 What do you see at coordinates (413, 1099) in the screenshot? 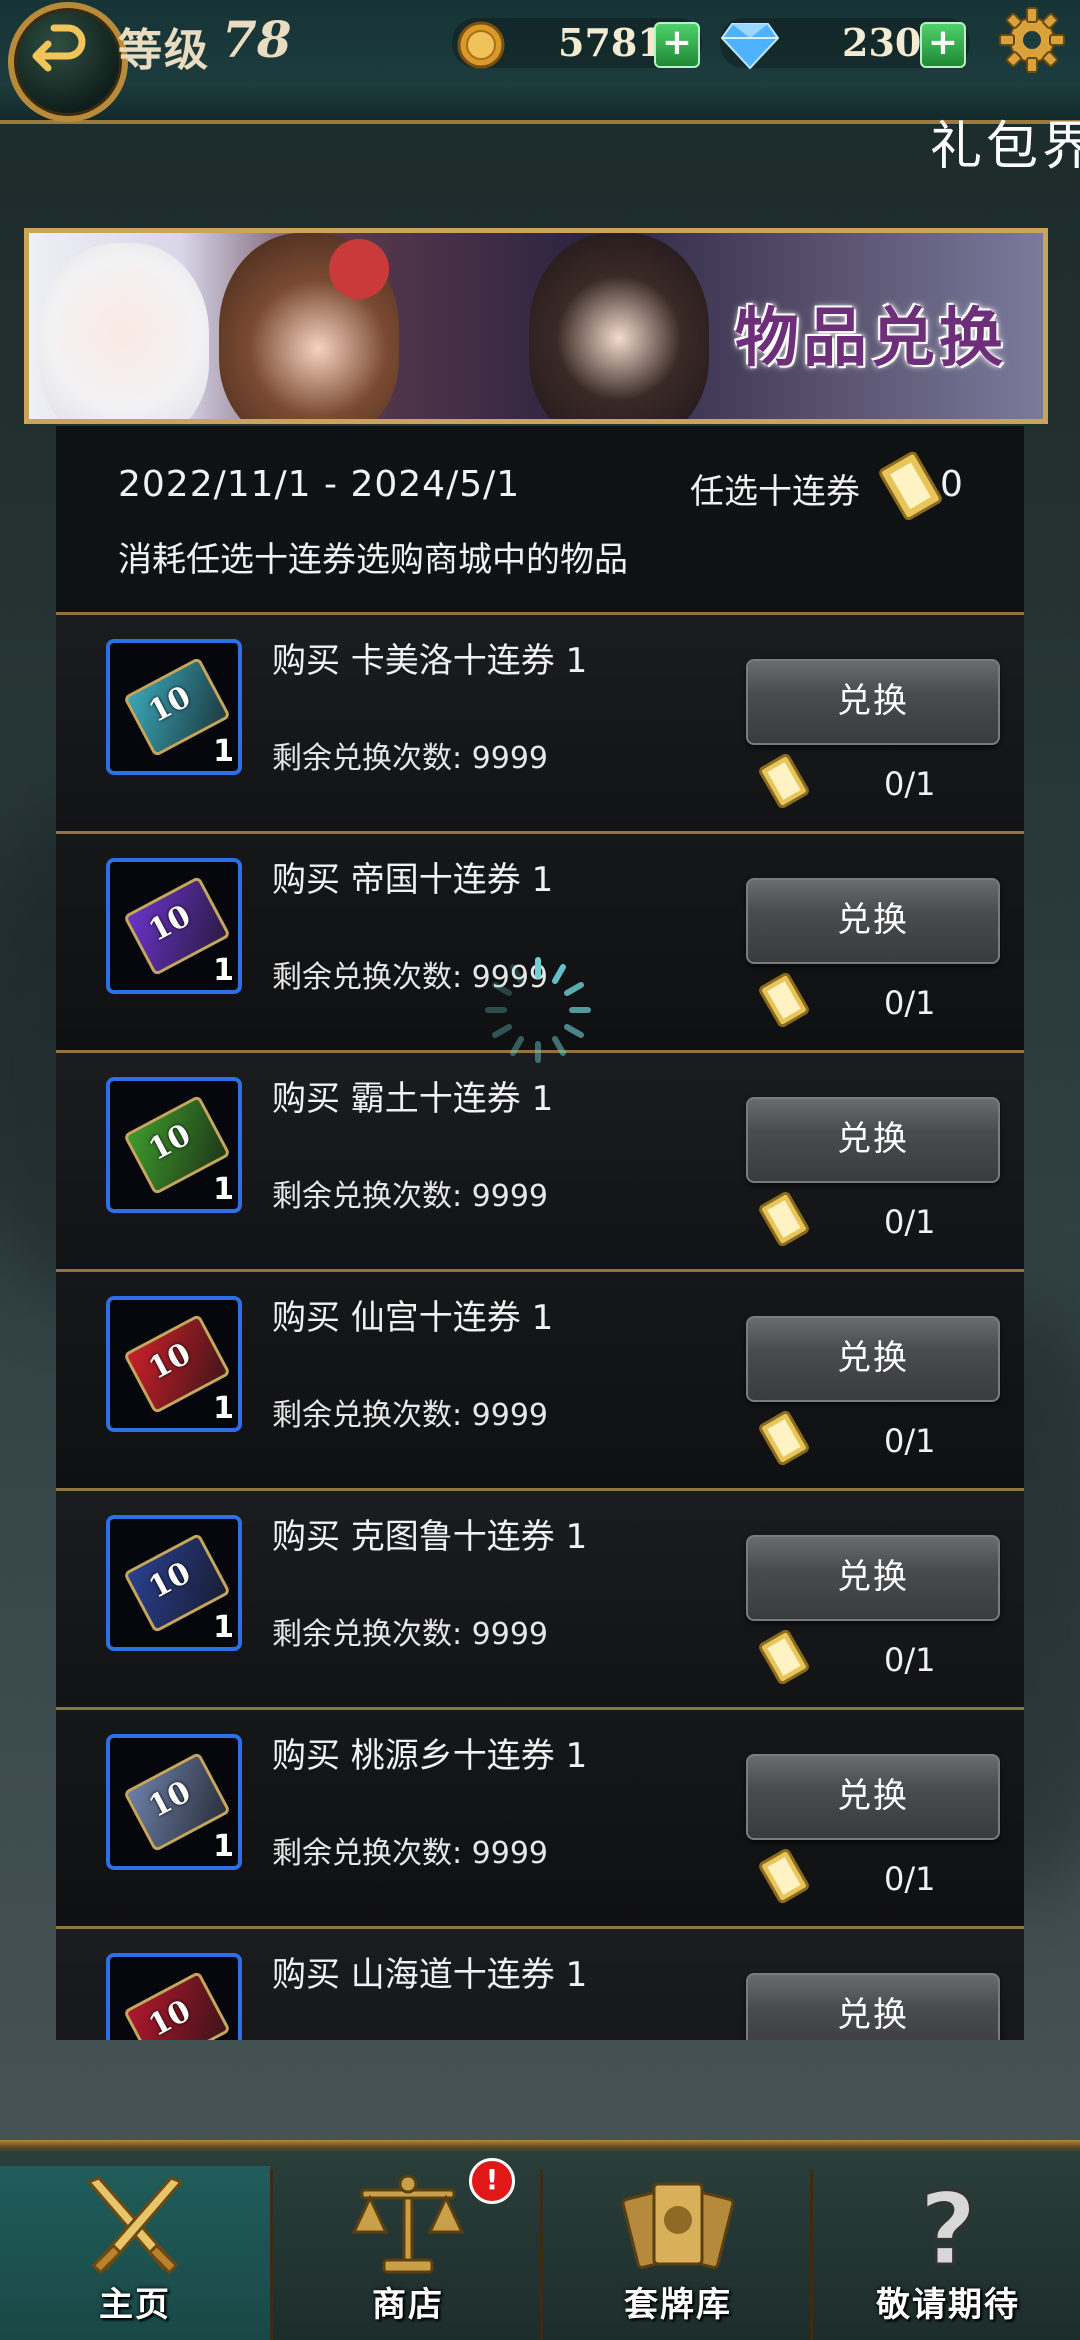
I see `item-name: 购买 霸土十连券 1` at bounding box center [413, 1099].